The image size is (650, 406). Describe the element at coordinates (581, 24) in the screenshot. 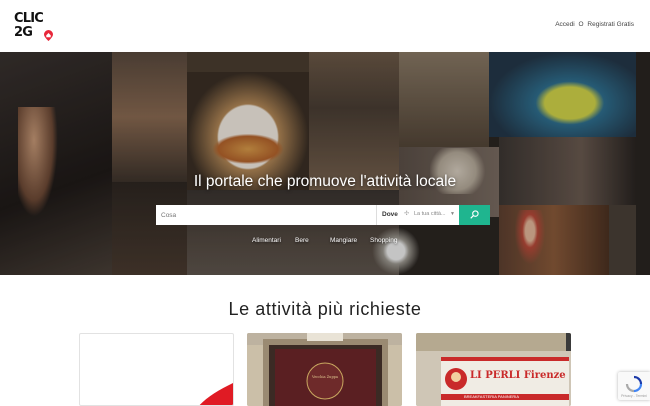

I see `or-text: O` at that location.